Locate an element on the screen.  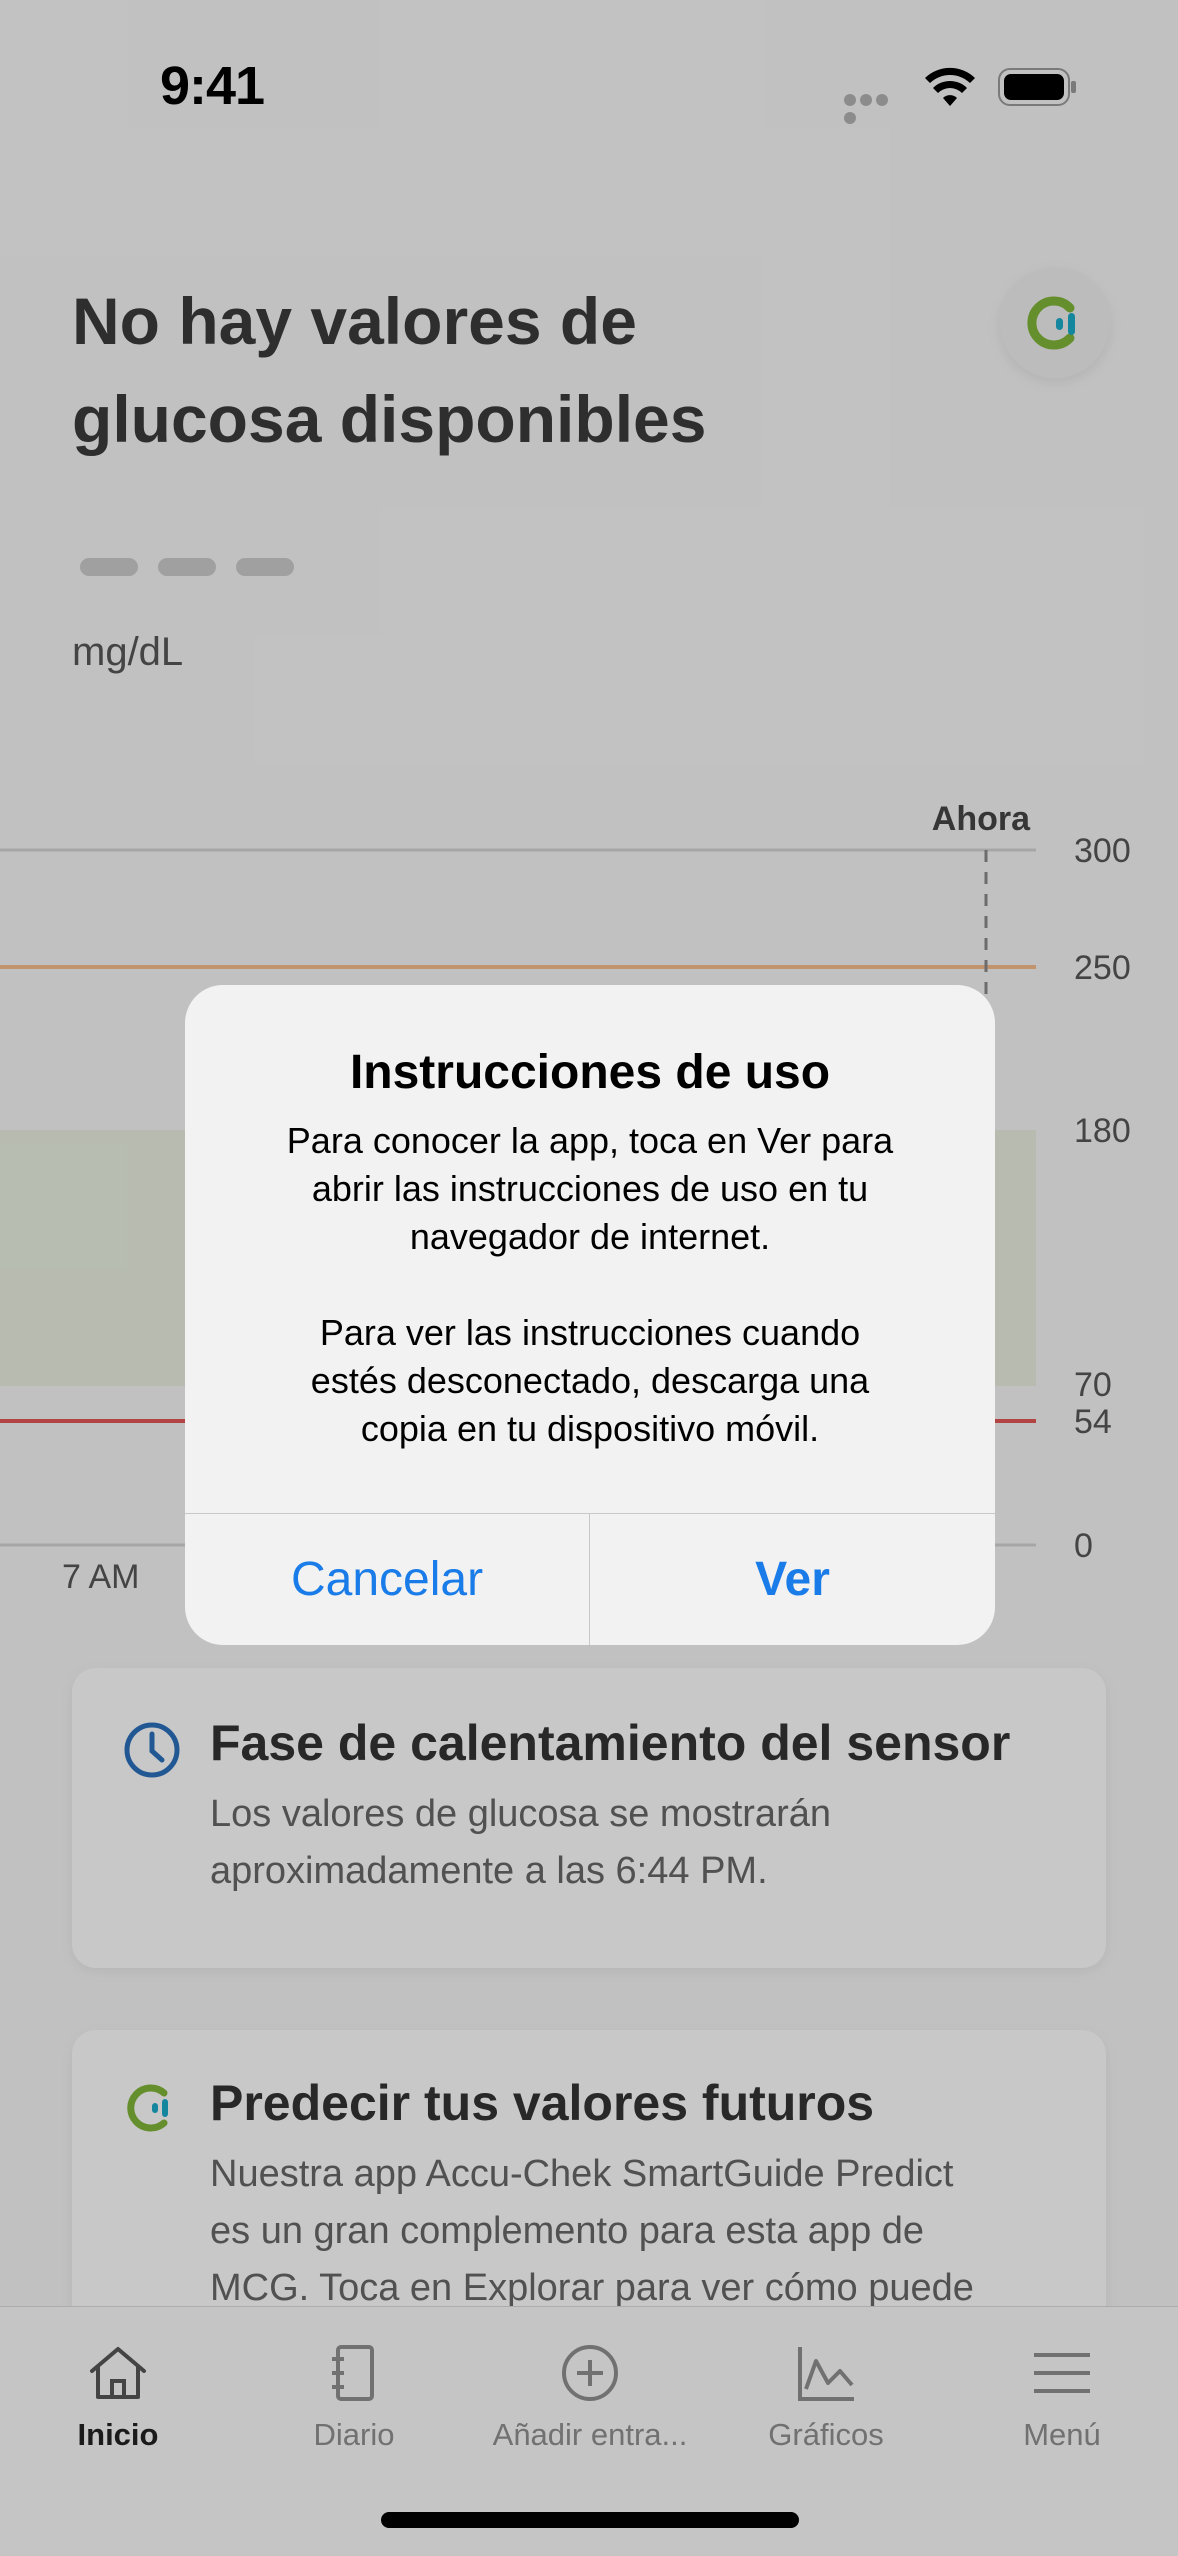
cancel-button: Cancelar is located at coordinates (387, 1579).